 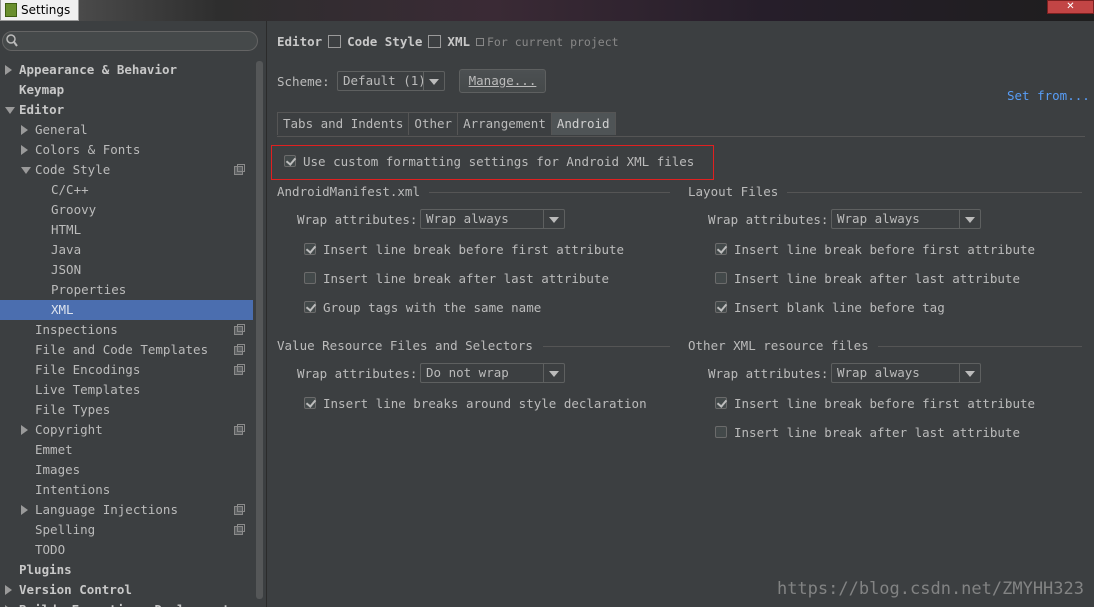 What do you see at coordinates (66, 269) in the screenshot?
I see `sidebar-item-label: JSON` at bounding box center [66, 269].